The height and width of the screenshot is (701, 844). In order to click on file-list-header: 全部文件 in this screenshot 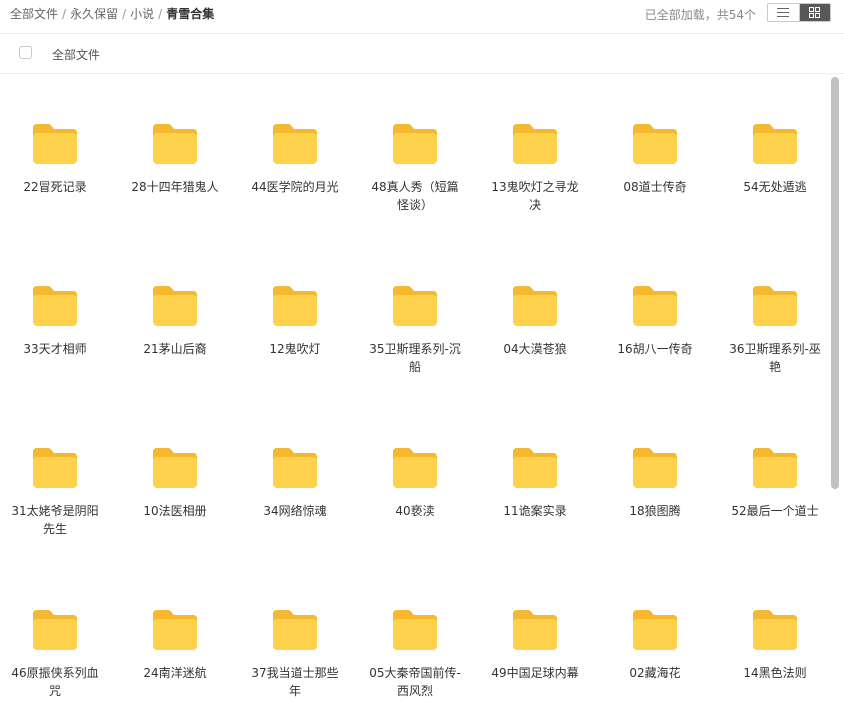, I will do `click(422, 53)`.